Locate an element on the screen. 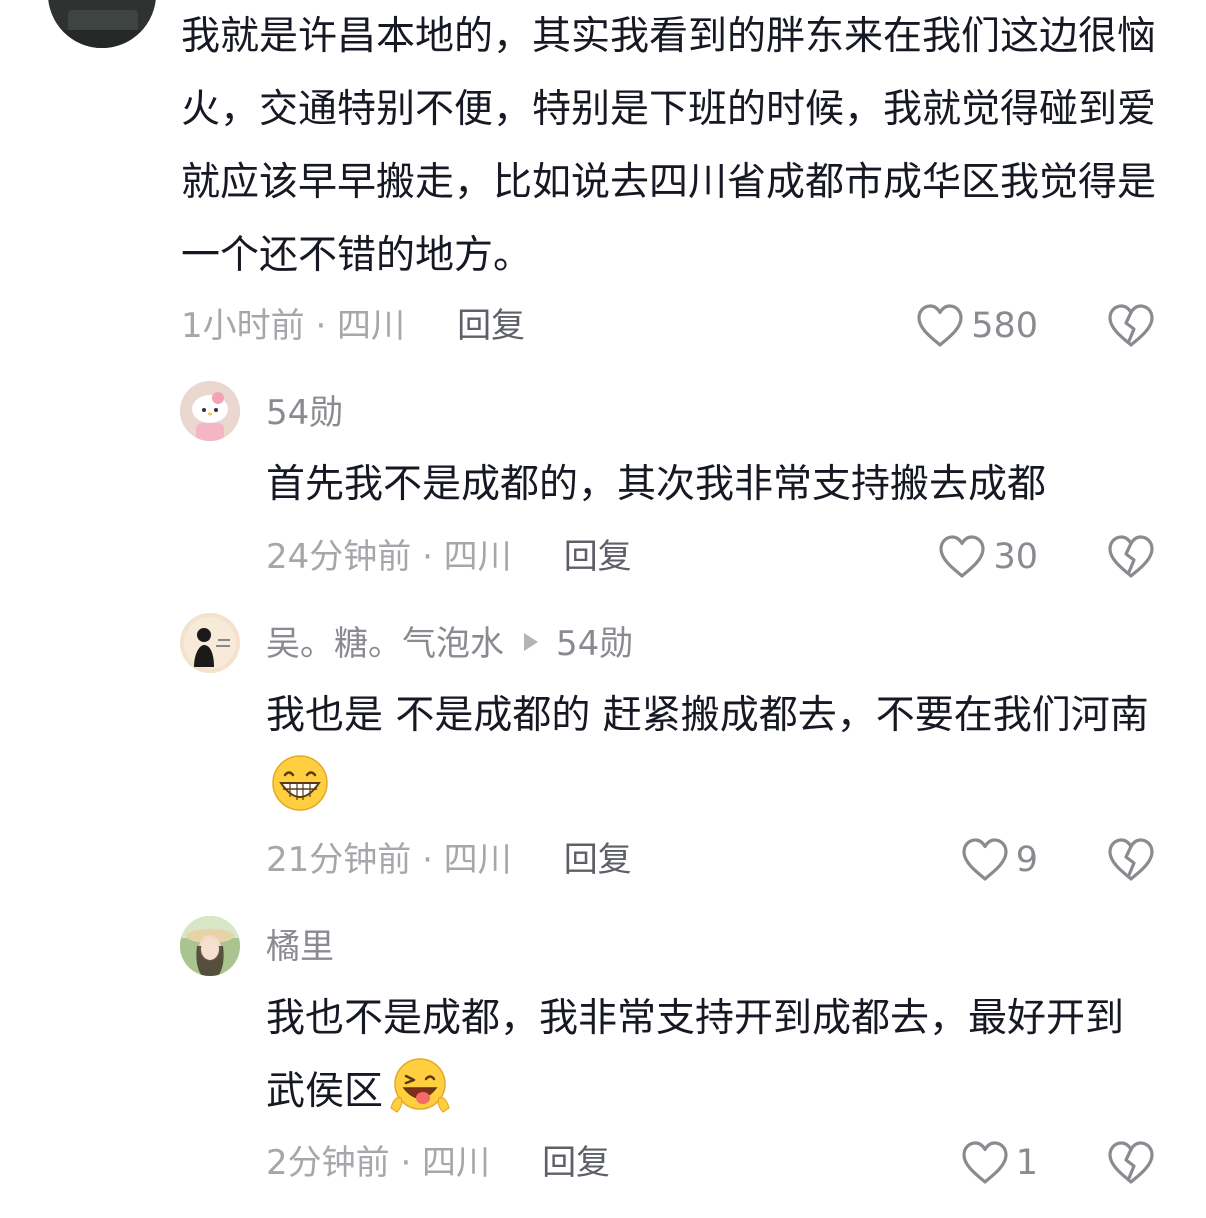 This screenshot has height=1218, width=1206. comment-time-location: 1小时前 · 四川 is located at coordinates (293, 326).